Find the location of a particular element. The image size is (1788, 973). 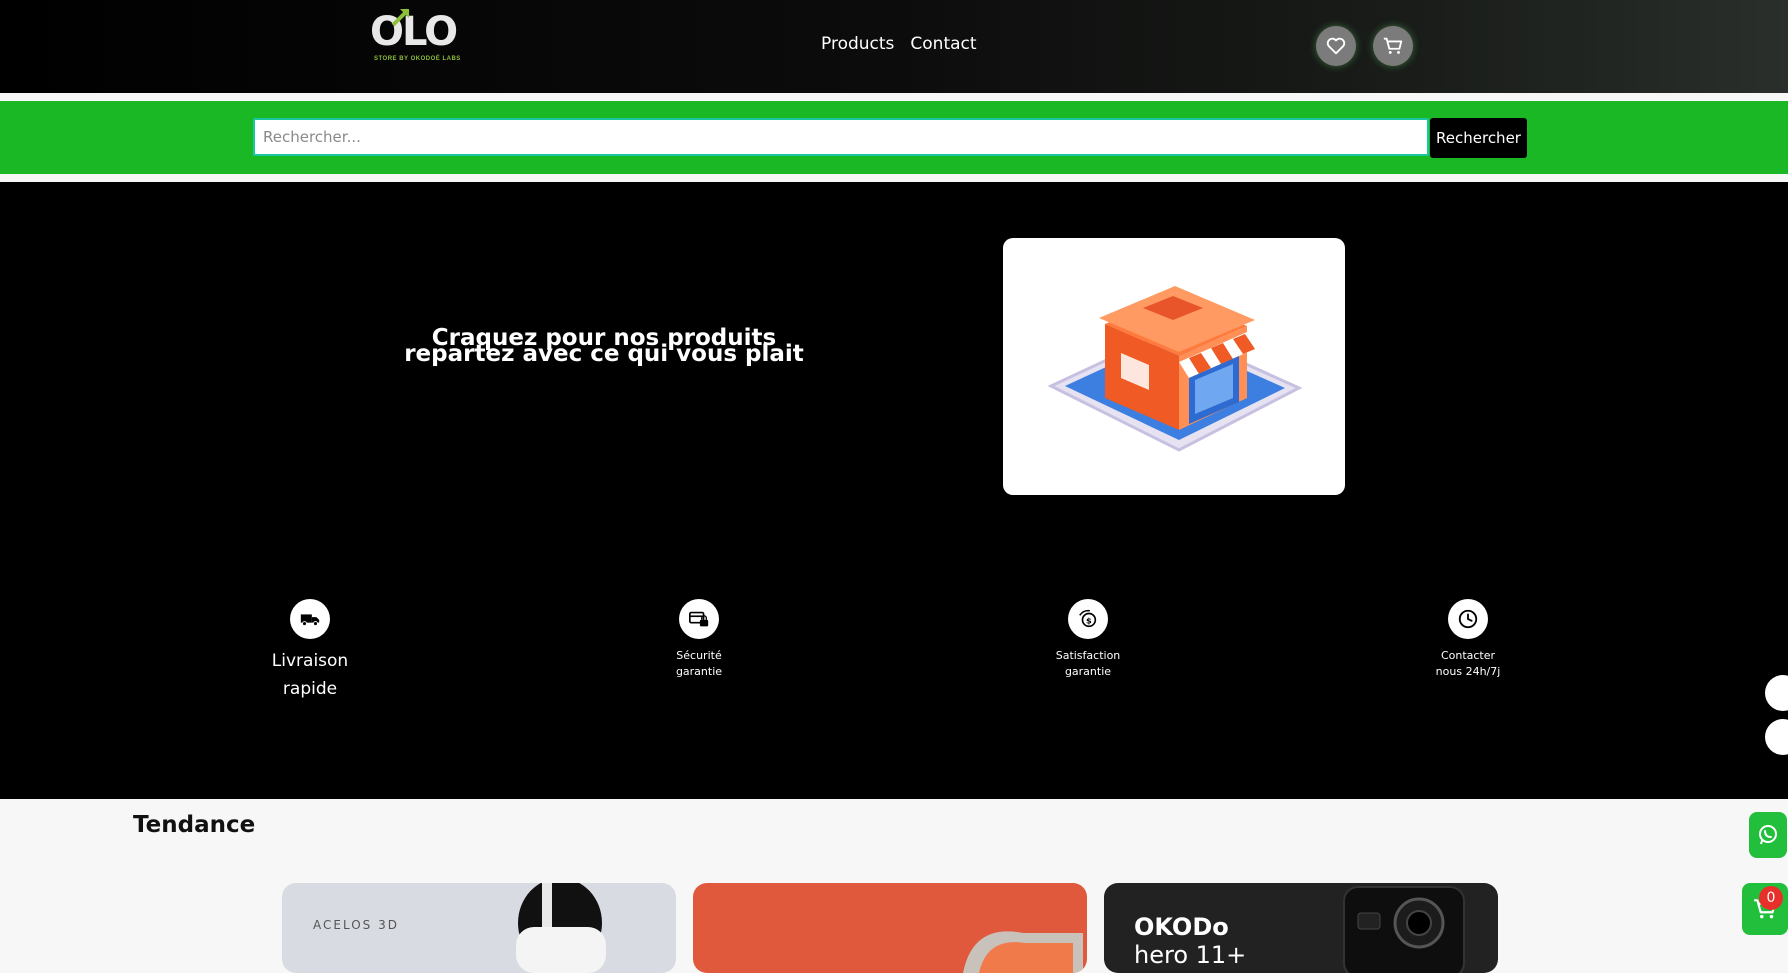

cart-button is located at coordinates (1393, 46).